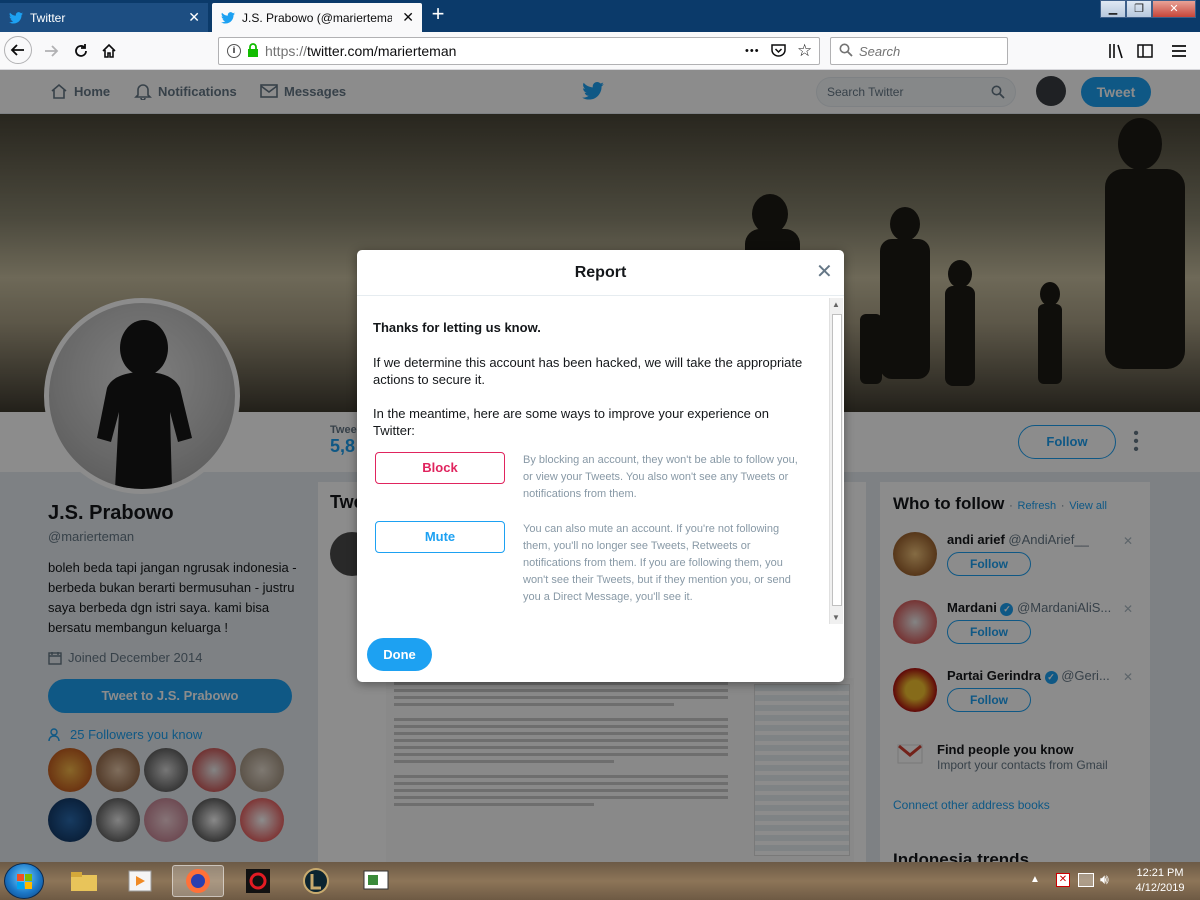 This screenshot has width=1200, height=900. I want to click on lock-icon, so click(253, 51).